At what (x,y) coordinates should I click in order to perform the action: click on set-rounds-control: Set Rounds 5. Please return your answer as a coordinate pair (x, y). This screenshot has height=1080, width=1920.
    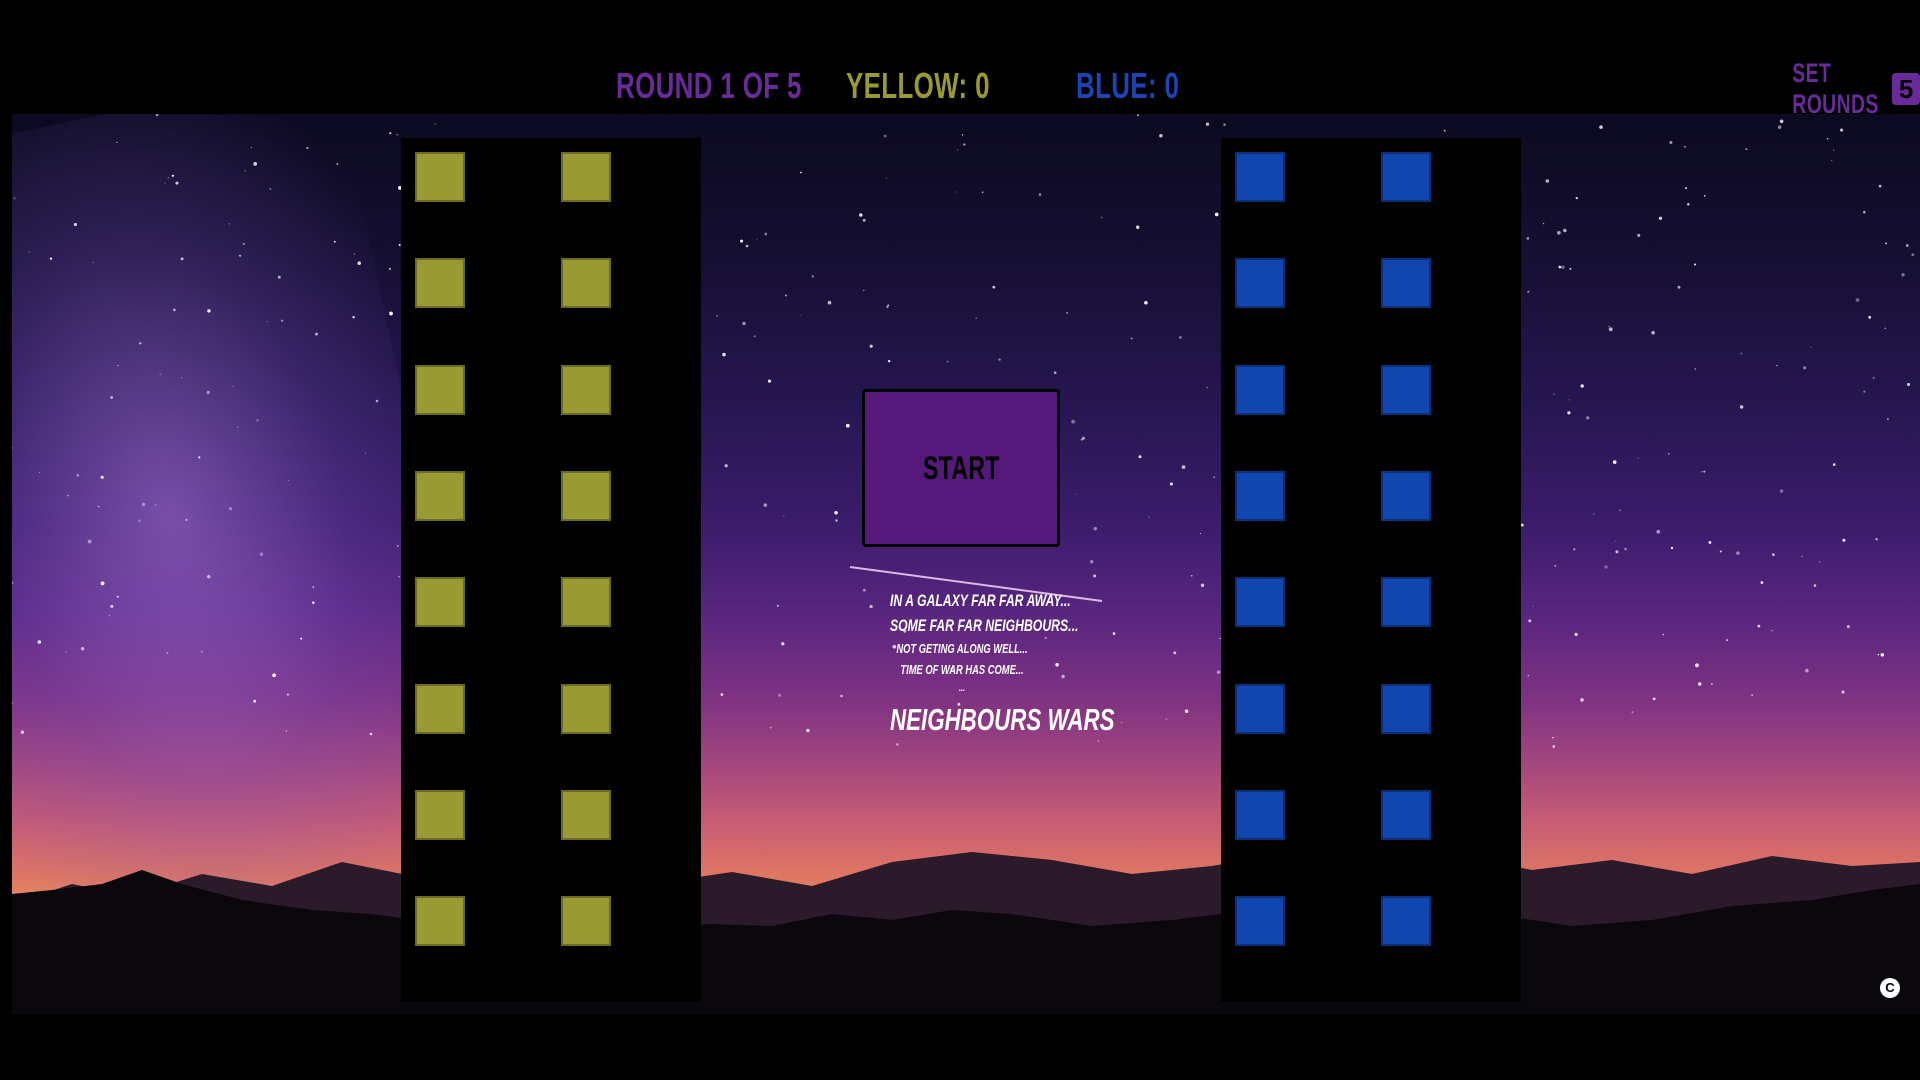
    Looking at the image, I should click on (1834, 88).